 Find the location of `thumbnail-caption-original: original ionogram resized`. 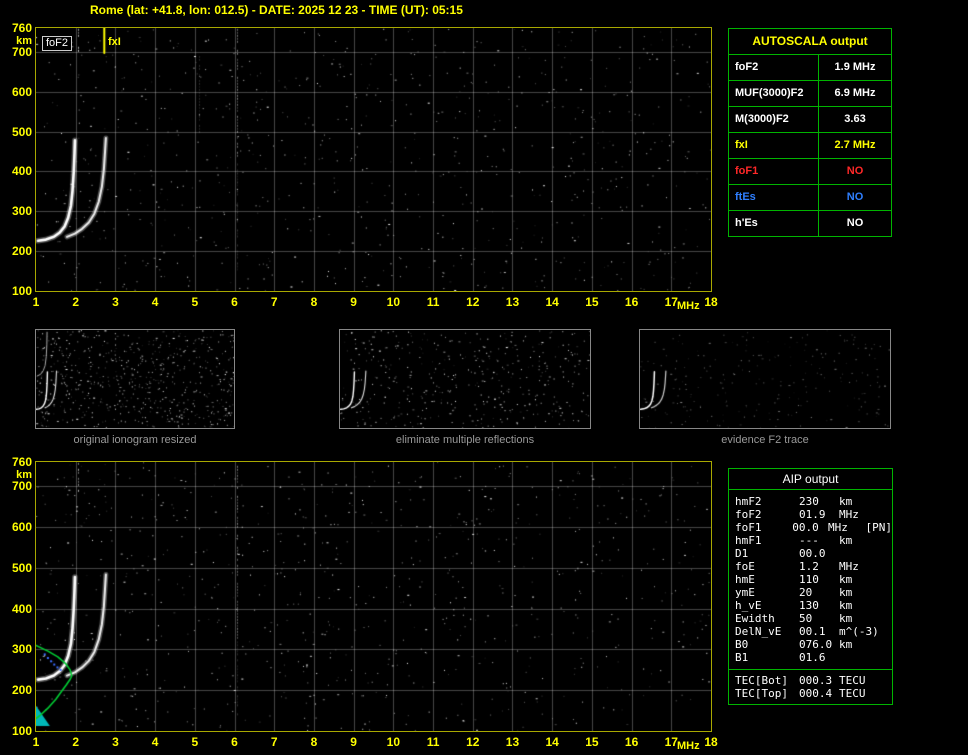

thumbnail-caption-original: original ionogram resized is located at coordinates (135, 440).